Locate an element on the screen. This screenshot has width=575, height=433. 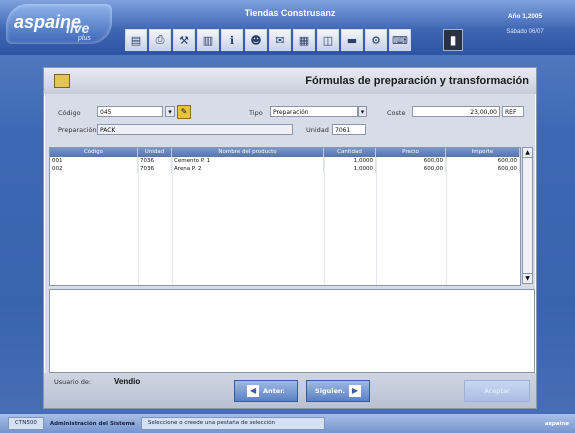
codigo-input: 045 is located at coordinates (130, 111).